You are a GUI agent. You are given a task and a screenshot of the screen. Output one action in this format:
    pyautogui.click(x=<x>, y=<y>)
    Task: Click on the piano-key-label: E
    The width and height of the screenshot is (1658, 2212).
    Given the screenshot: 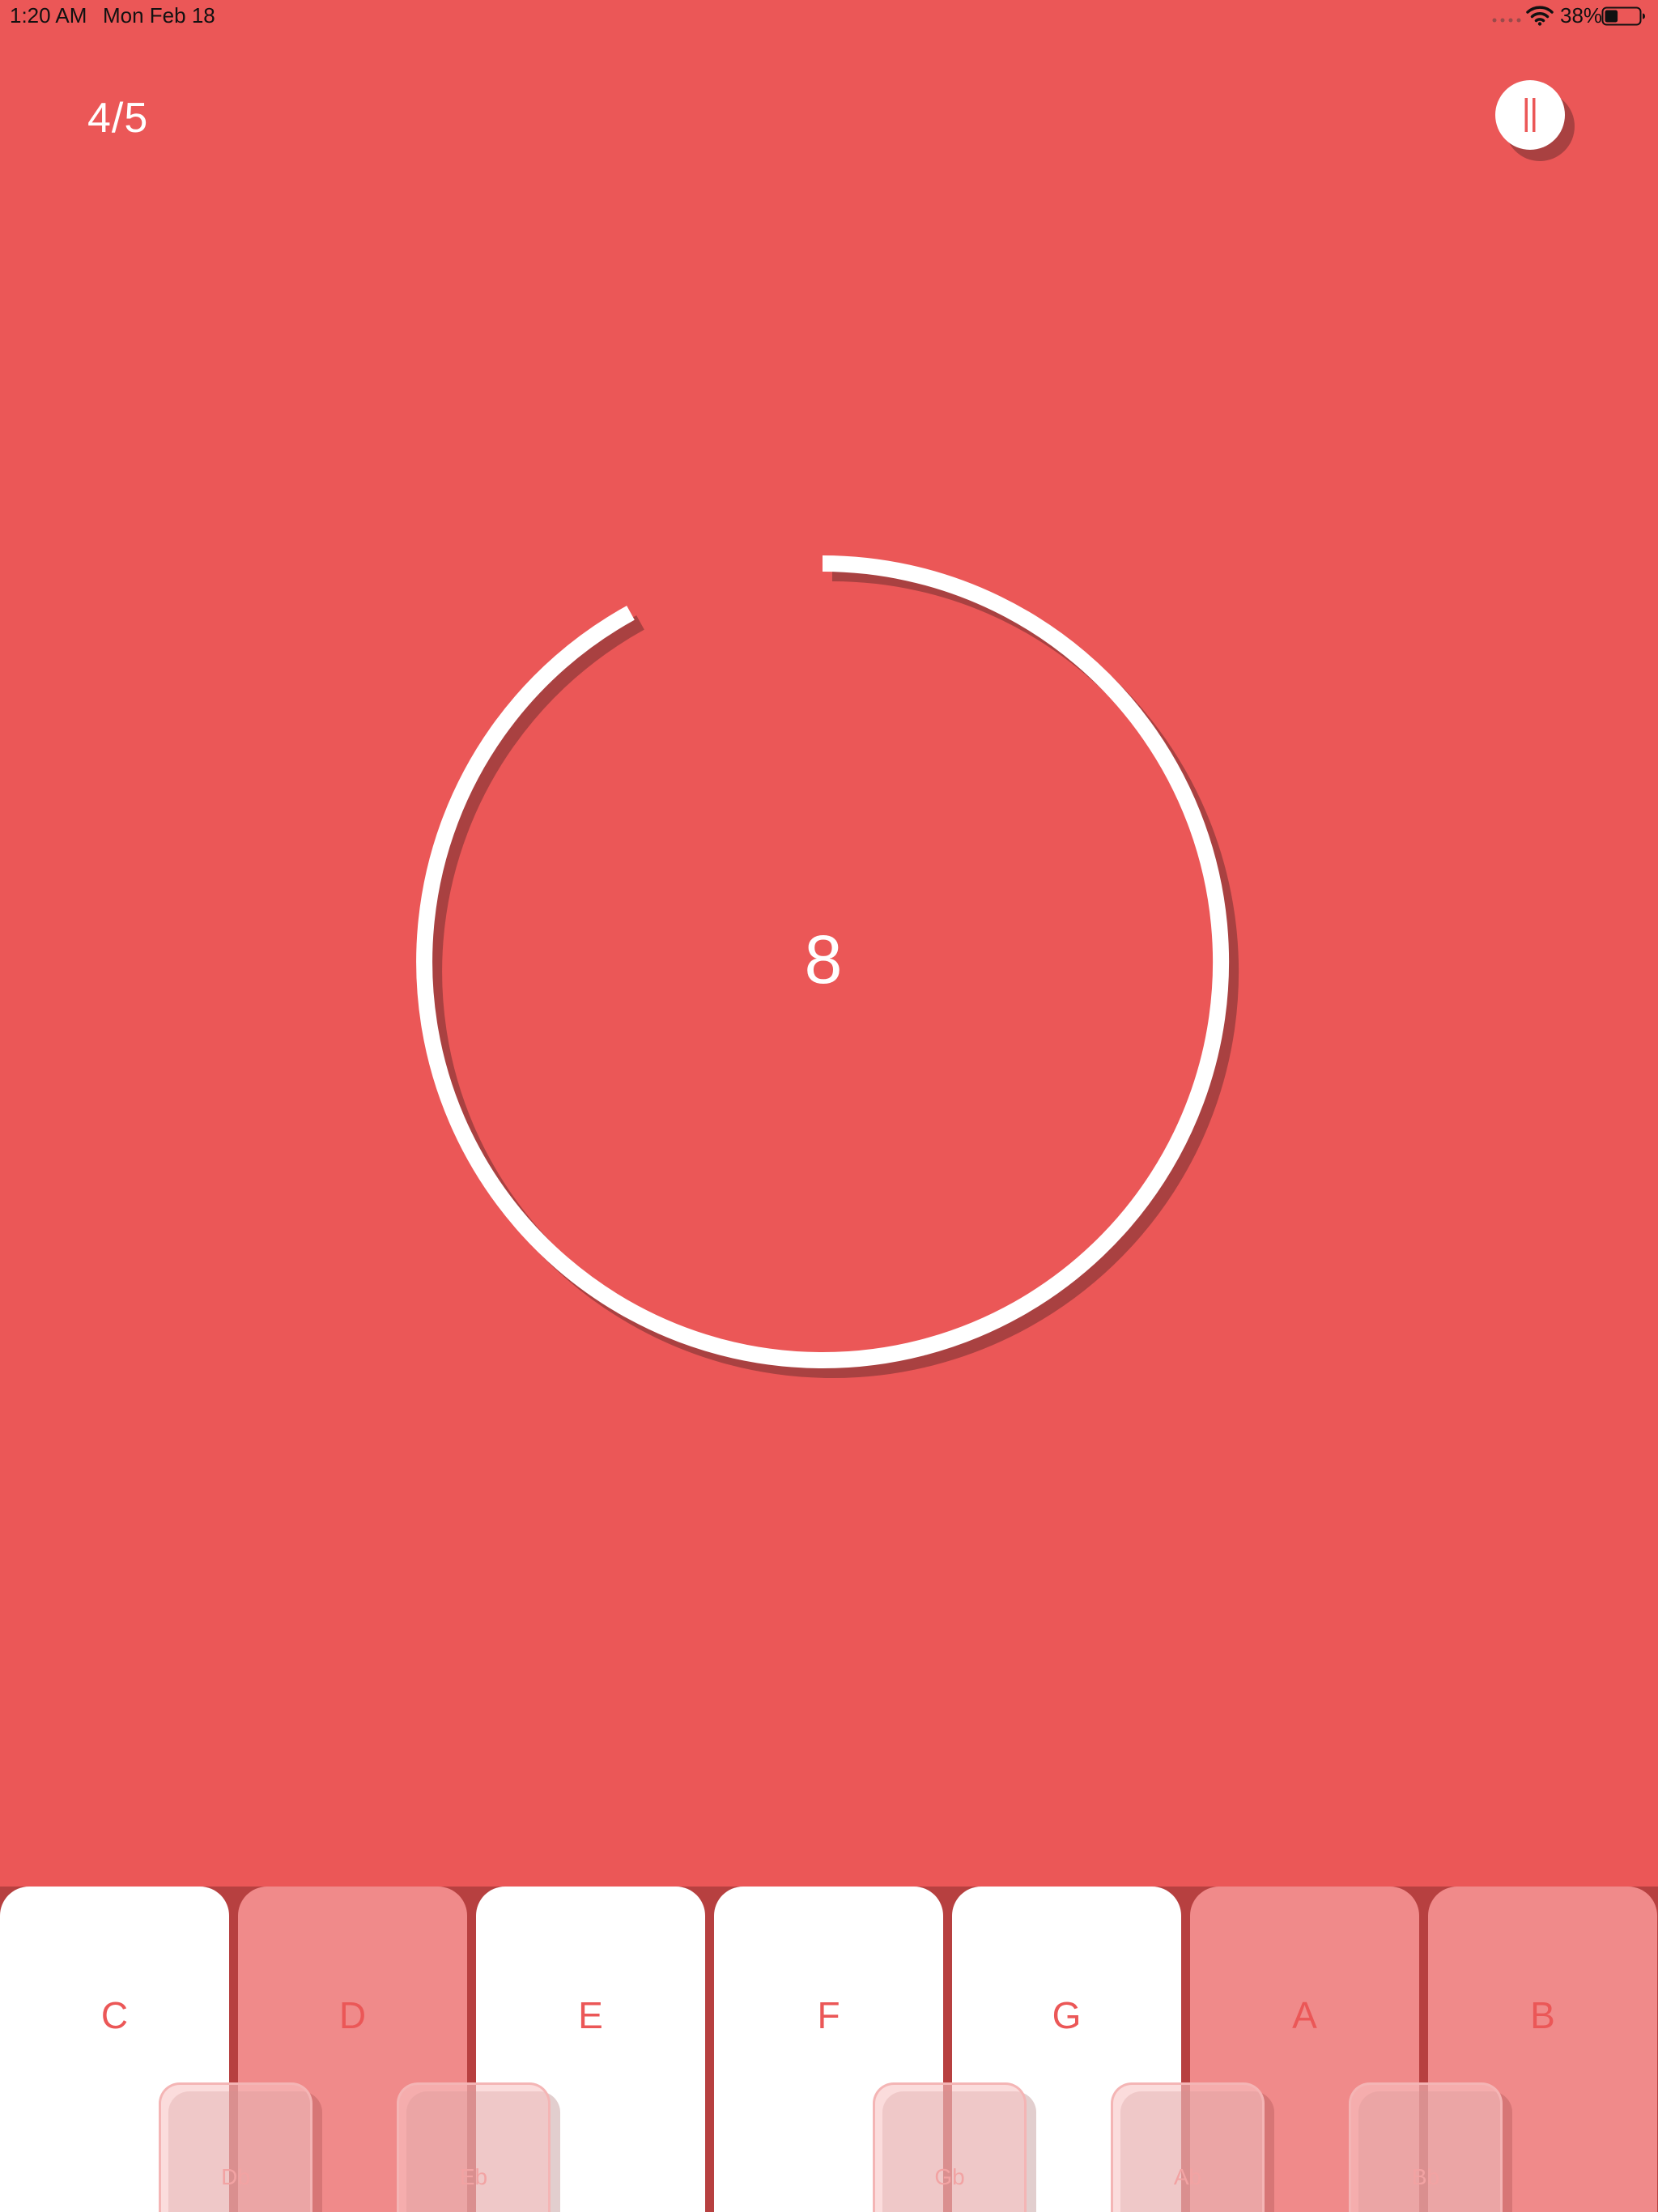 What is the action you would take?
    pyautogui.click(x=590, y=2015)
    